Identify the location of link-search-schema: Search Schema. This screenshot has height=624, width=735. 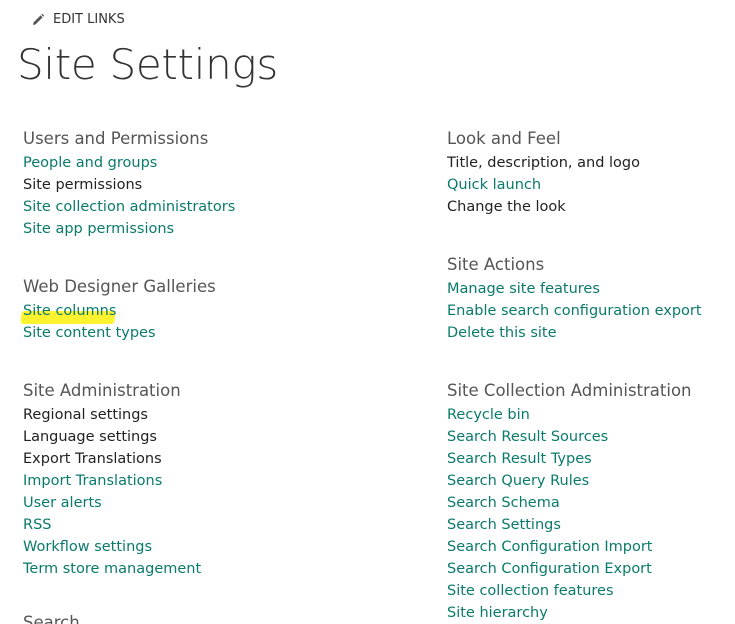
(503, 503).